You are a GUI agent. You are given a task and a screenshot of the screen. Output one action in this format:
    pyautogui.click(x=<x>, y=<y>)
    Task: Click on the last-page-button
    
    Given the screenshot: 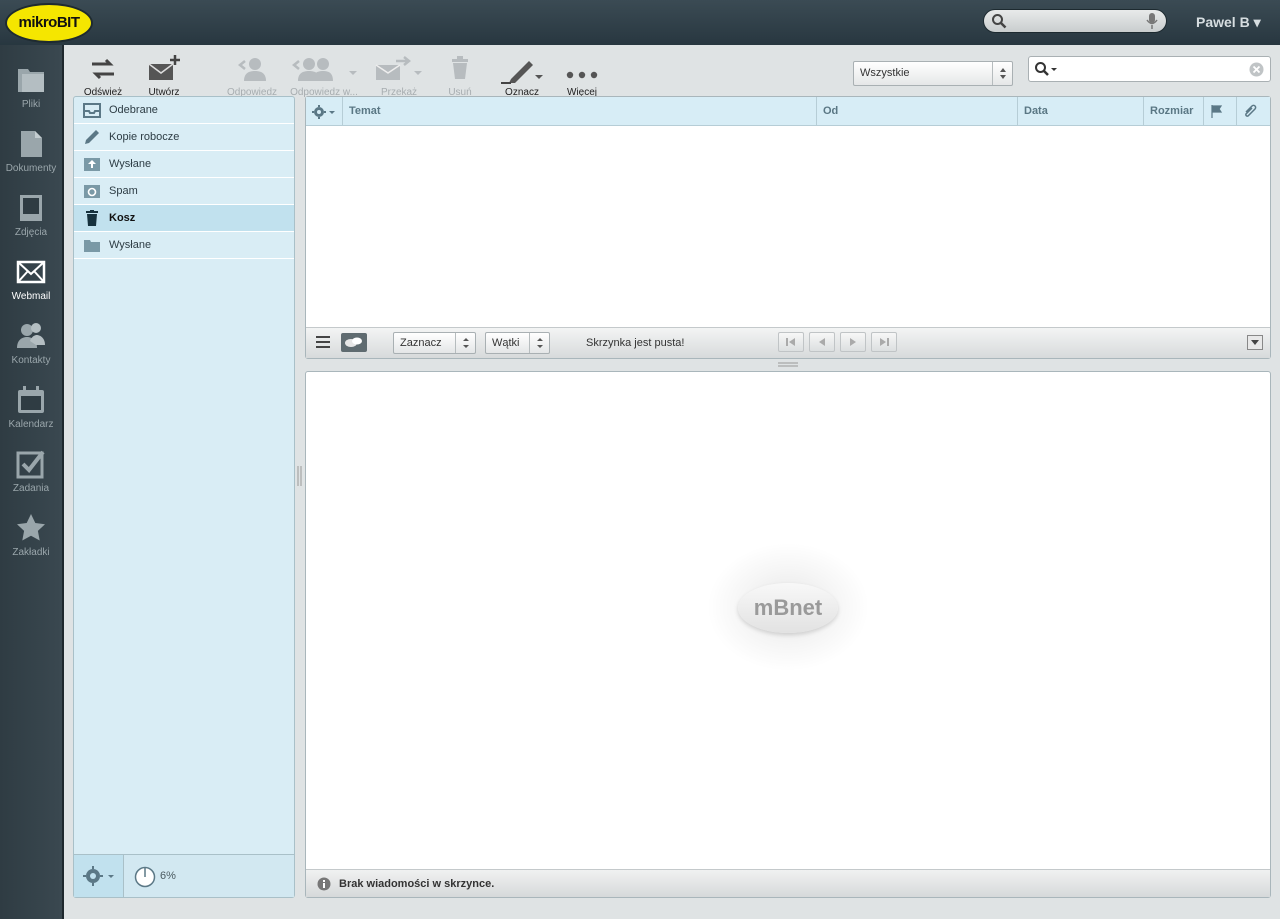 What is the action you would take?
    pyautogui.click(x=884, y=342)
    